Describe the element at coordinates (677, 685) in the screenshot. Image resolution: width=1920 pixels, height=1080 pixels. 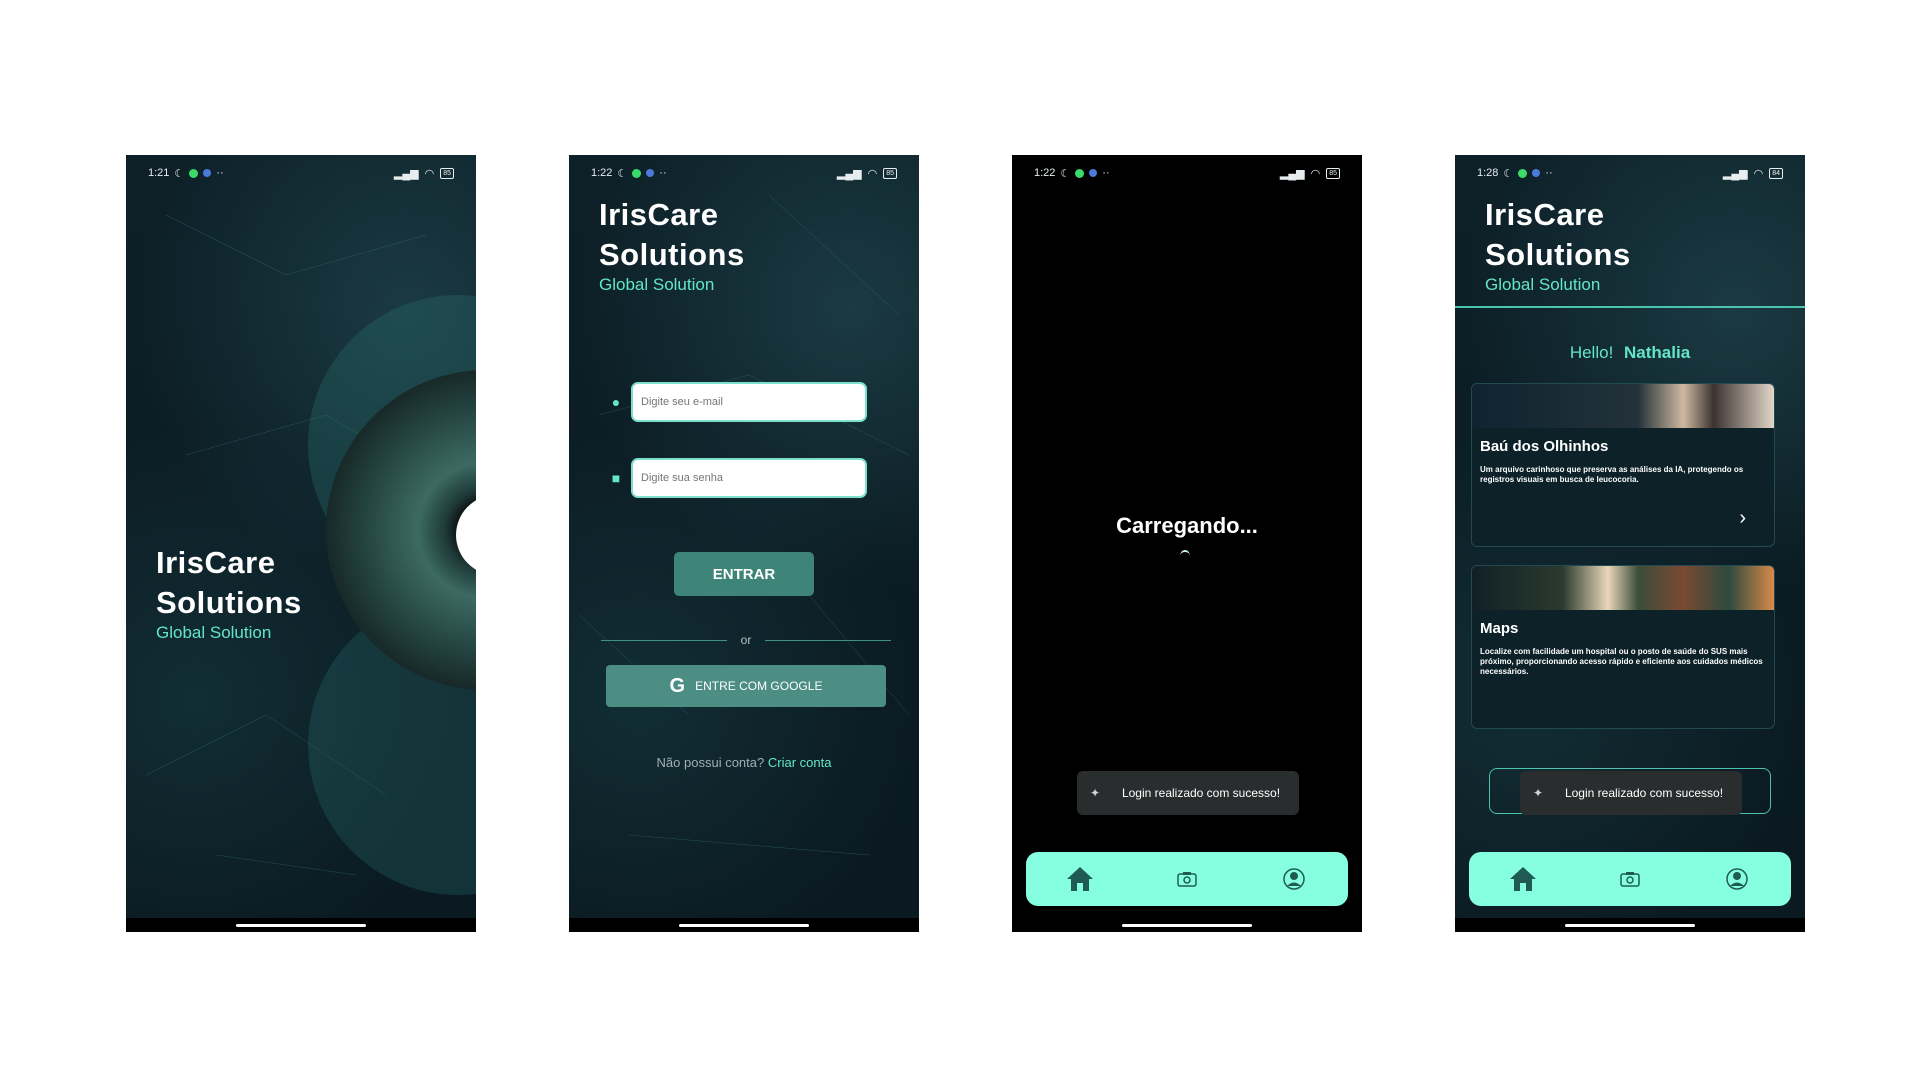
I see `google-icon: G` at that location.